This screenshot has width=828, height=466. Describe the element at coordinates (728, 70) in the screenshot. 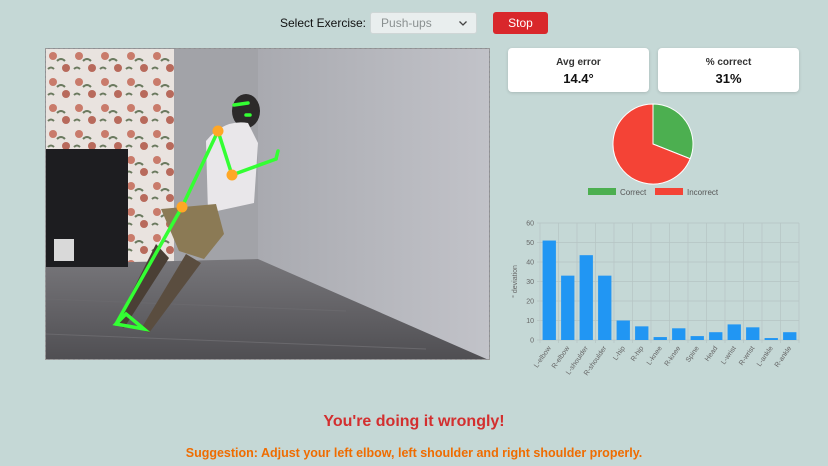

I see `pct-correct-card: % correct 31%` at that location.